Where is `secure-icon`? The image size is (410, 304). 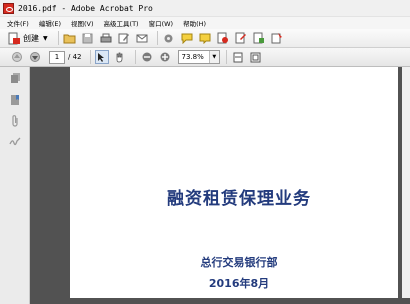 secure-icon is located at coordinates (222, 38).